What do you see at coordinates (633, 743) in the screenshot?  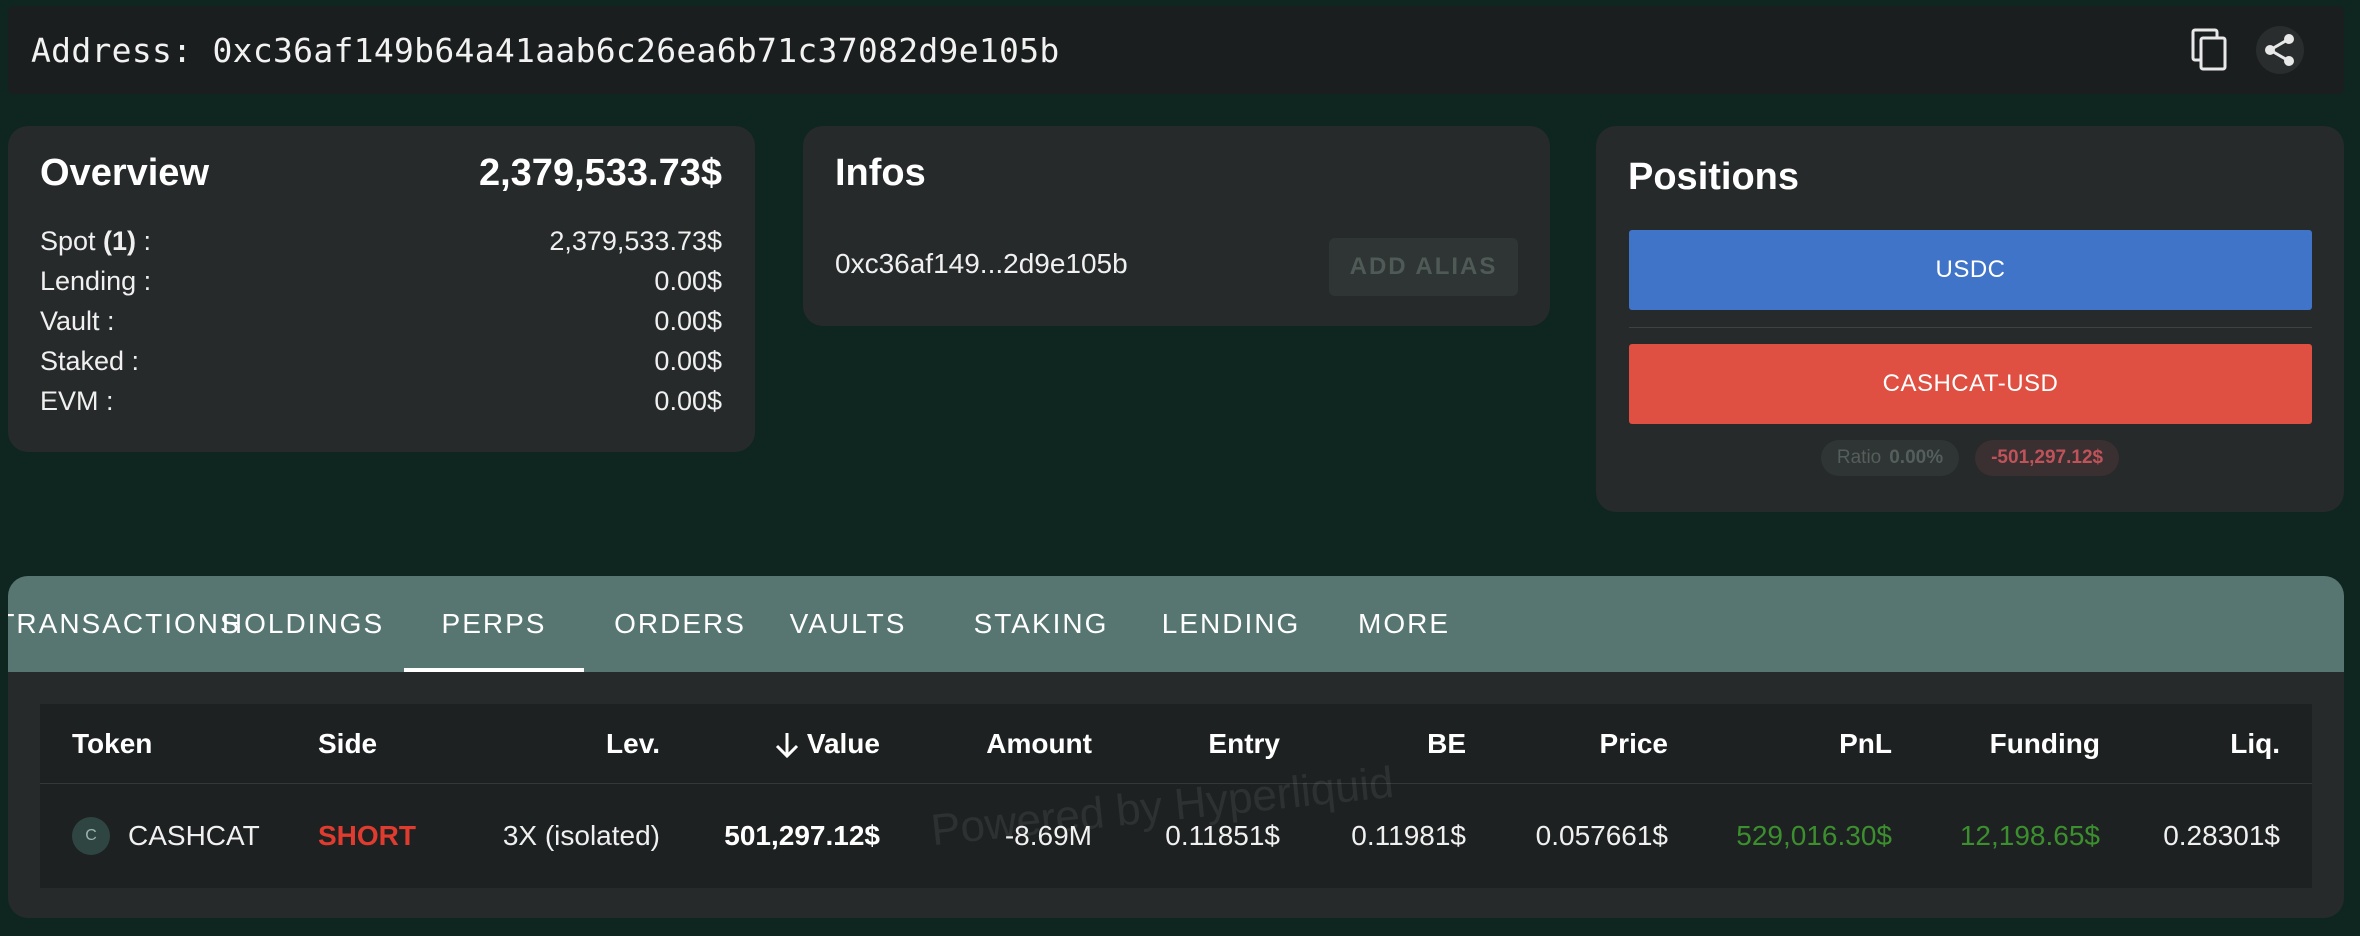 I see `column-header-label: Lev.` at bounding box center [633, 743].